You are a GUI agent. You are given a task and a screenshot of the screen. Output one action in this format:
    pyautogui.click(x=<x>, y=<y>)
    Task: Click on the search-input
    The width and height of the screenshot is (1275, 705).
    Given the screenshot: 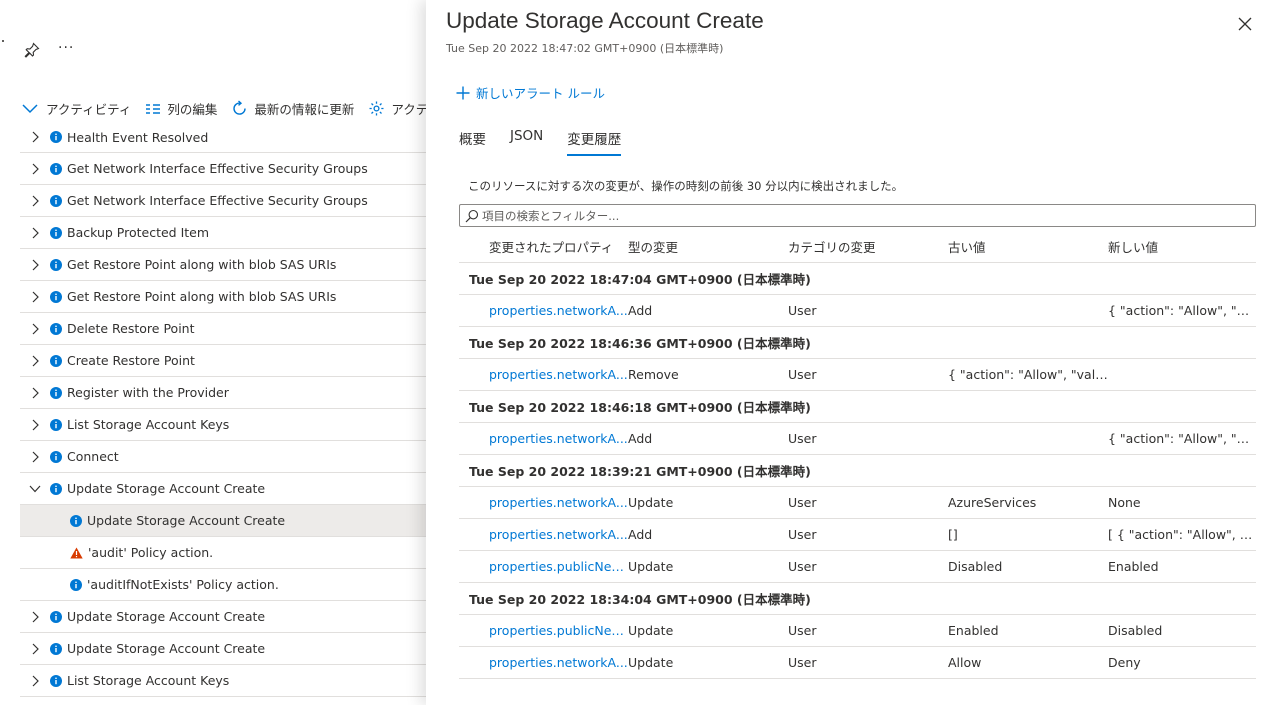 What is the action you would take?
    pyautogui.click(x=862, y=215)
    